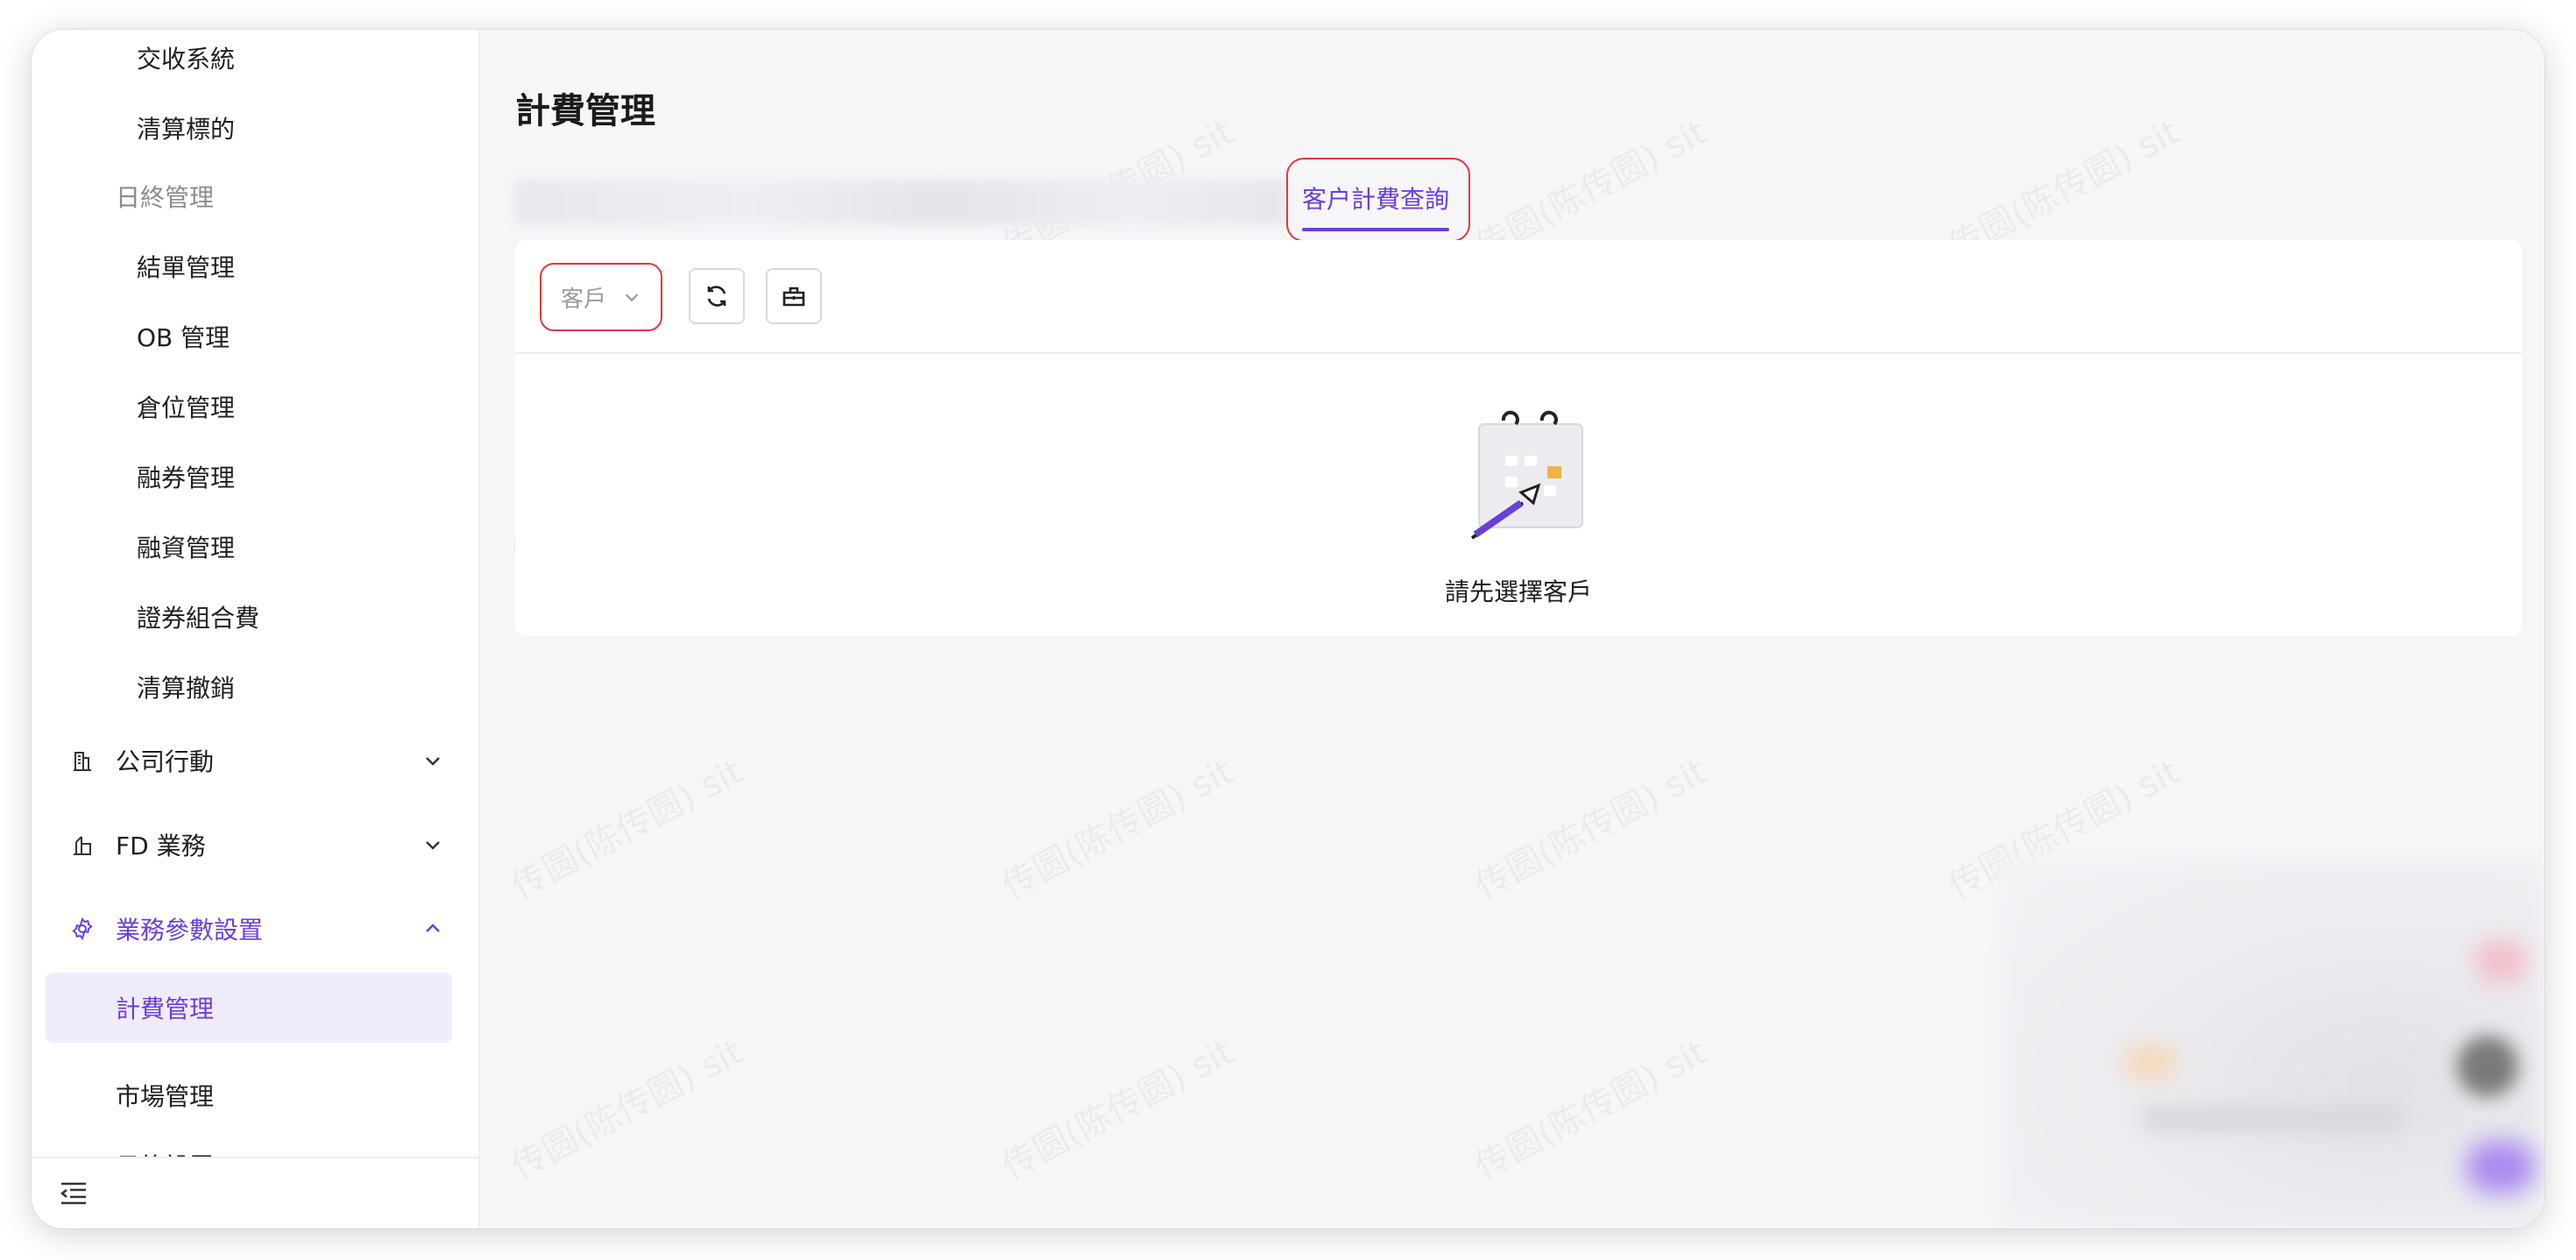 This screenshot has width=2576, height=1260. Describe the element at coordinates (165, 1095) in the screenshot. I see `sidebar-item-market-management: 市場管理` at that location.